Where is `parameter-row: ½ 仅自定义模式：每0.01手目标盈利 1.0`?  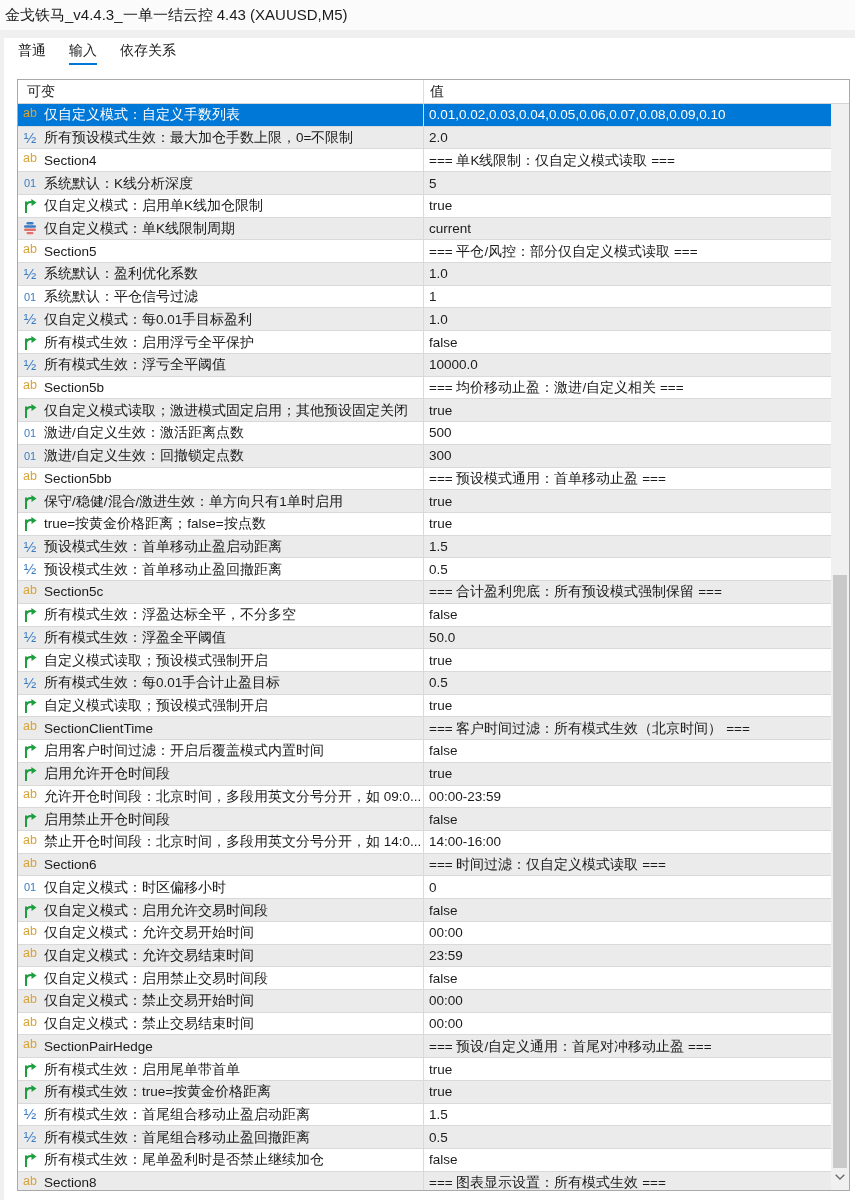
parameter-row: ½ 仅自定义模式：每0.01手目标盈利 1.0 is located at coordinates (424, 320).